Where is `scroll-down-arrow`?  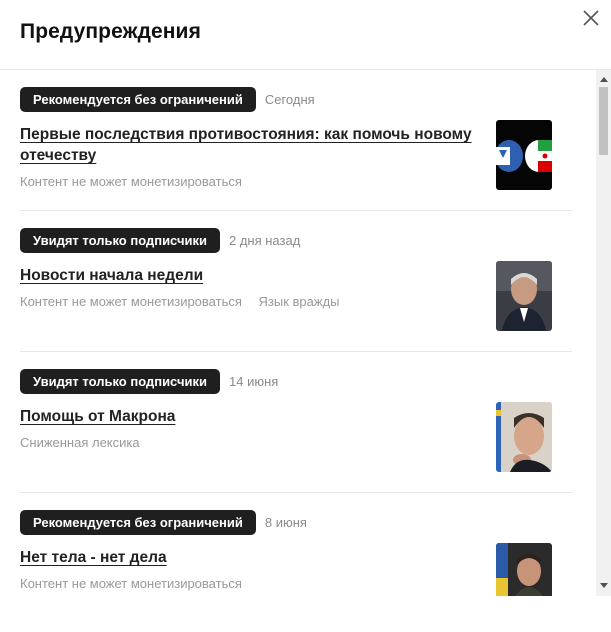
scroll-down-arrow is located at coordinates (603, 585).